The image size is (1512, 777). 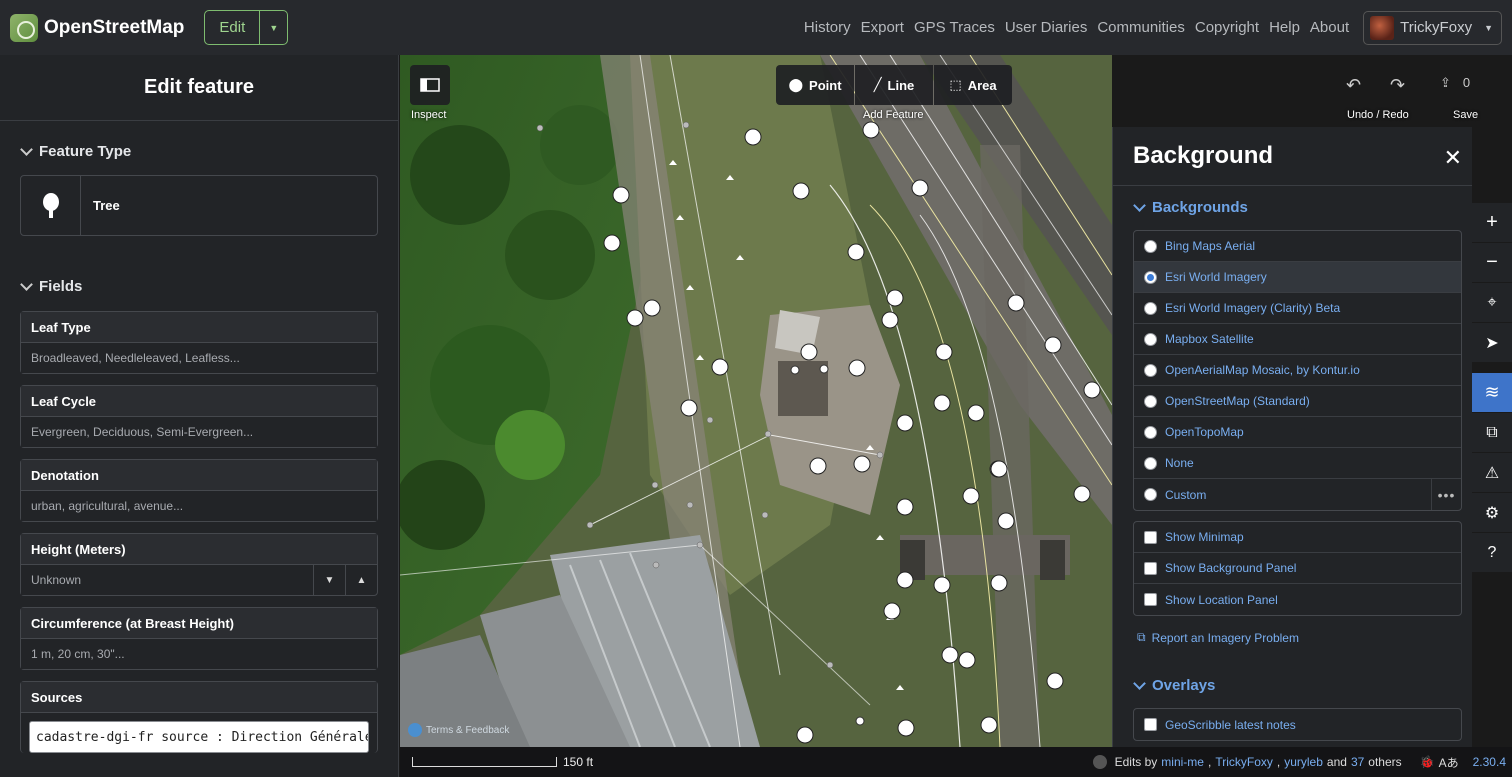 What do you see at coordinates (1244, 762) in the screenshot?
I see `editor-link: TrickyFoxy` at bounding box center [1244, 762].